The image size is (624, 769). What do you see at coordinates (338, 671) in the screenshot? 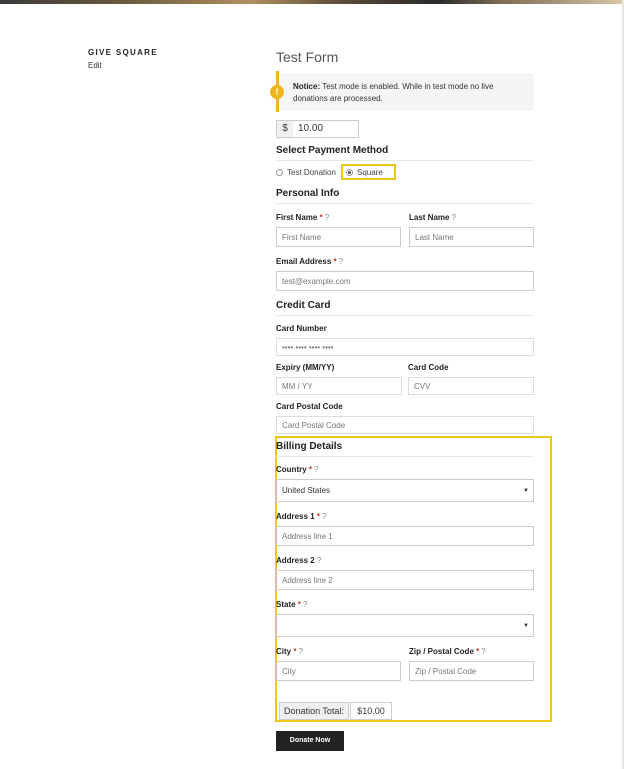
I see `city-input: City` at bounding box center [338, 671].